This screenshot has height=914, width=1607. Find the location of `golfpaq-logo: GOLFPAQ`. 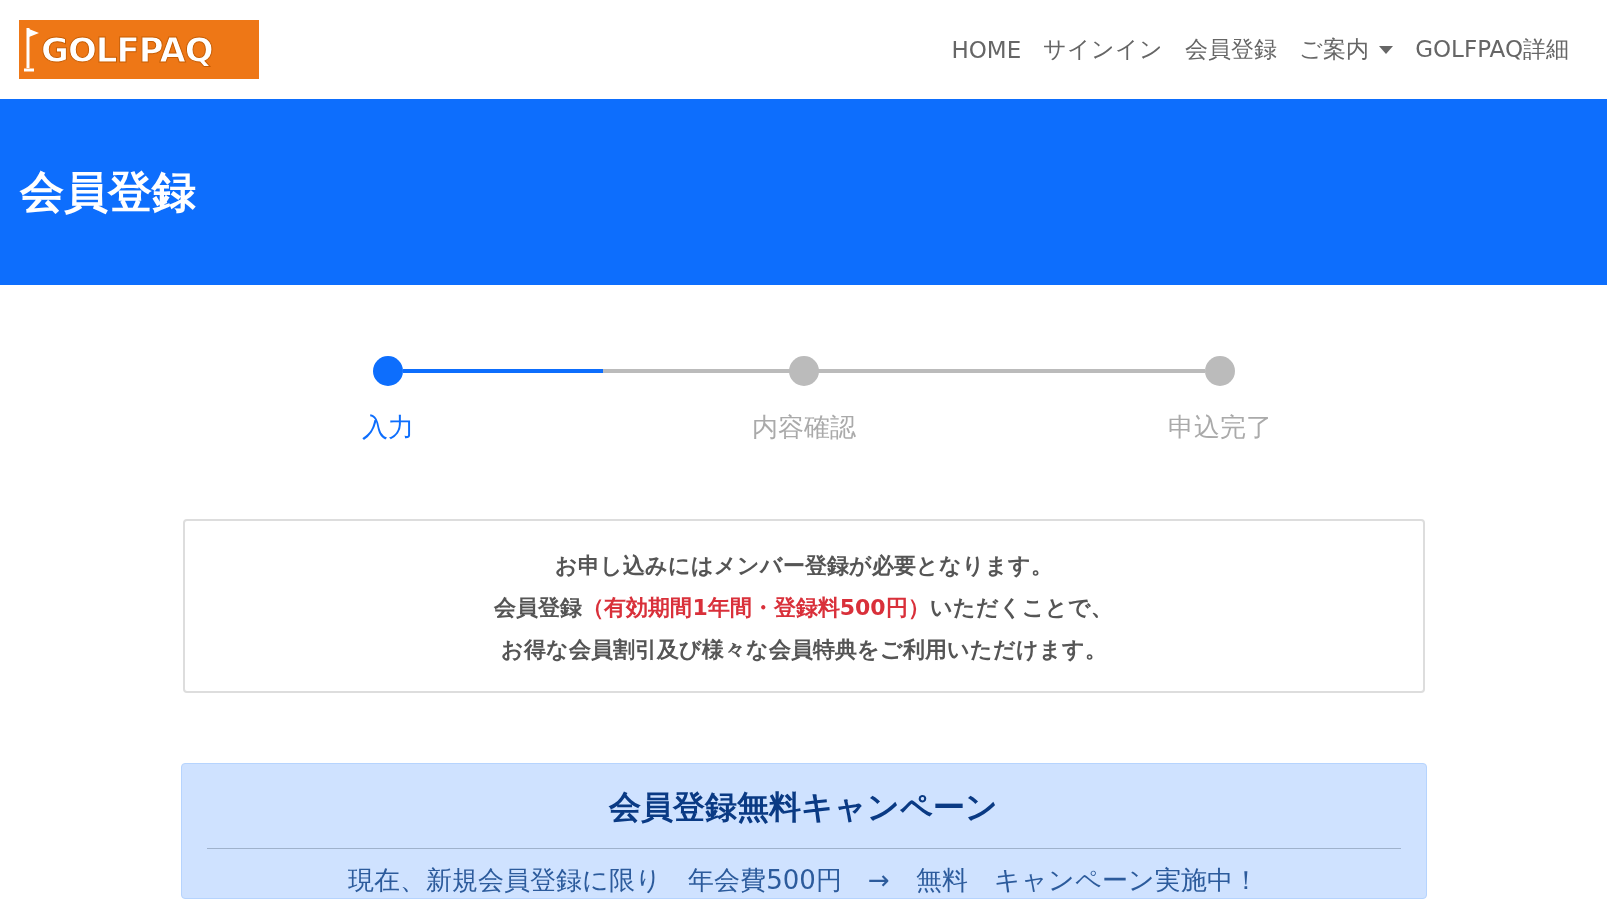

golfpaq-logo: GOLFPAQ is located at coordinates (139, 49).